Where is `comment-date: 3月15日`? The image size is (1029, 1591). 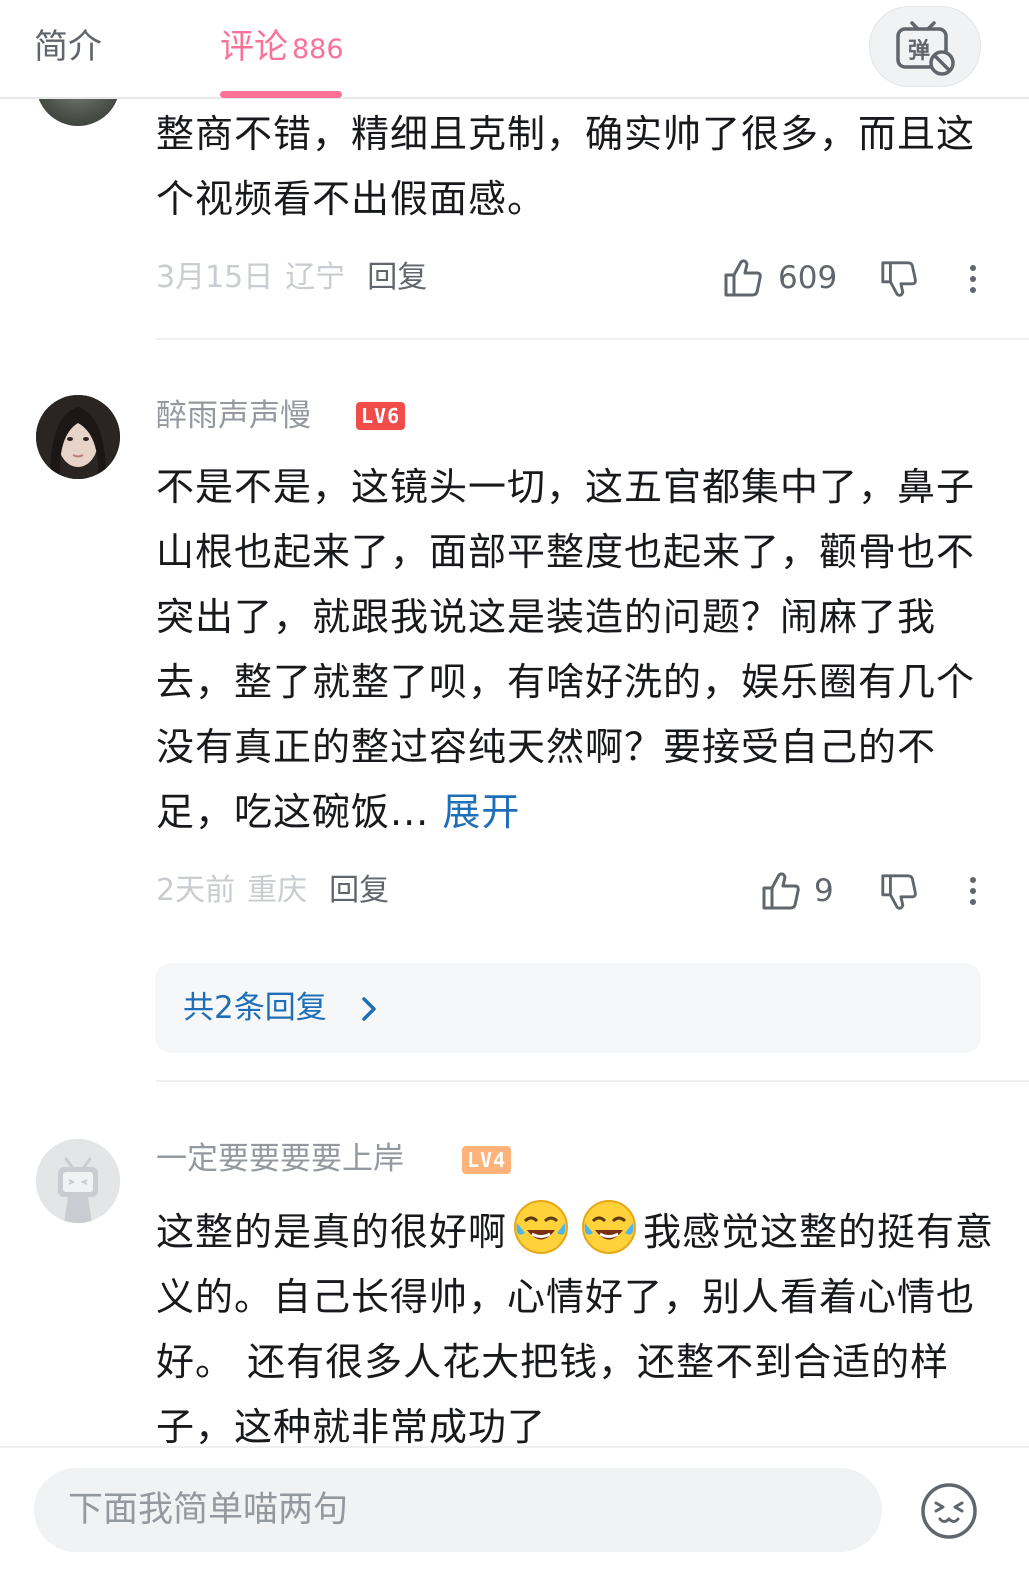 comment-date: 3月15日 is located at coordinates (215, 277).